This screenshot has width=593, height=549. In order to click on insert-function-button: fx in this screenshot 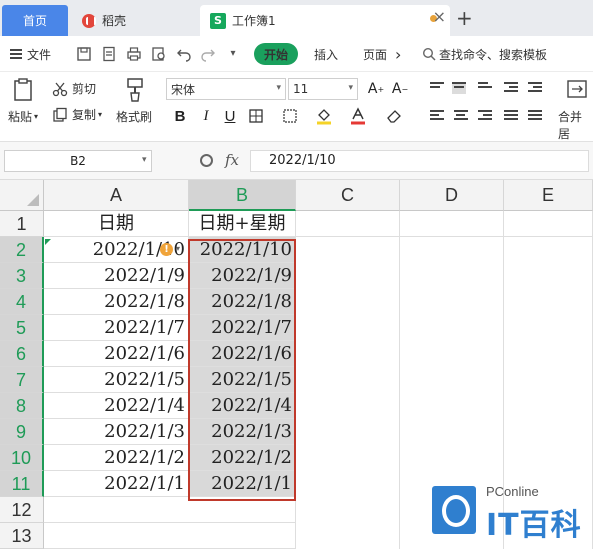, I will do `click(232, 160)`.